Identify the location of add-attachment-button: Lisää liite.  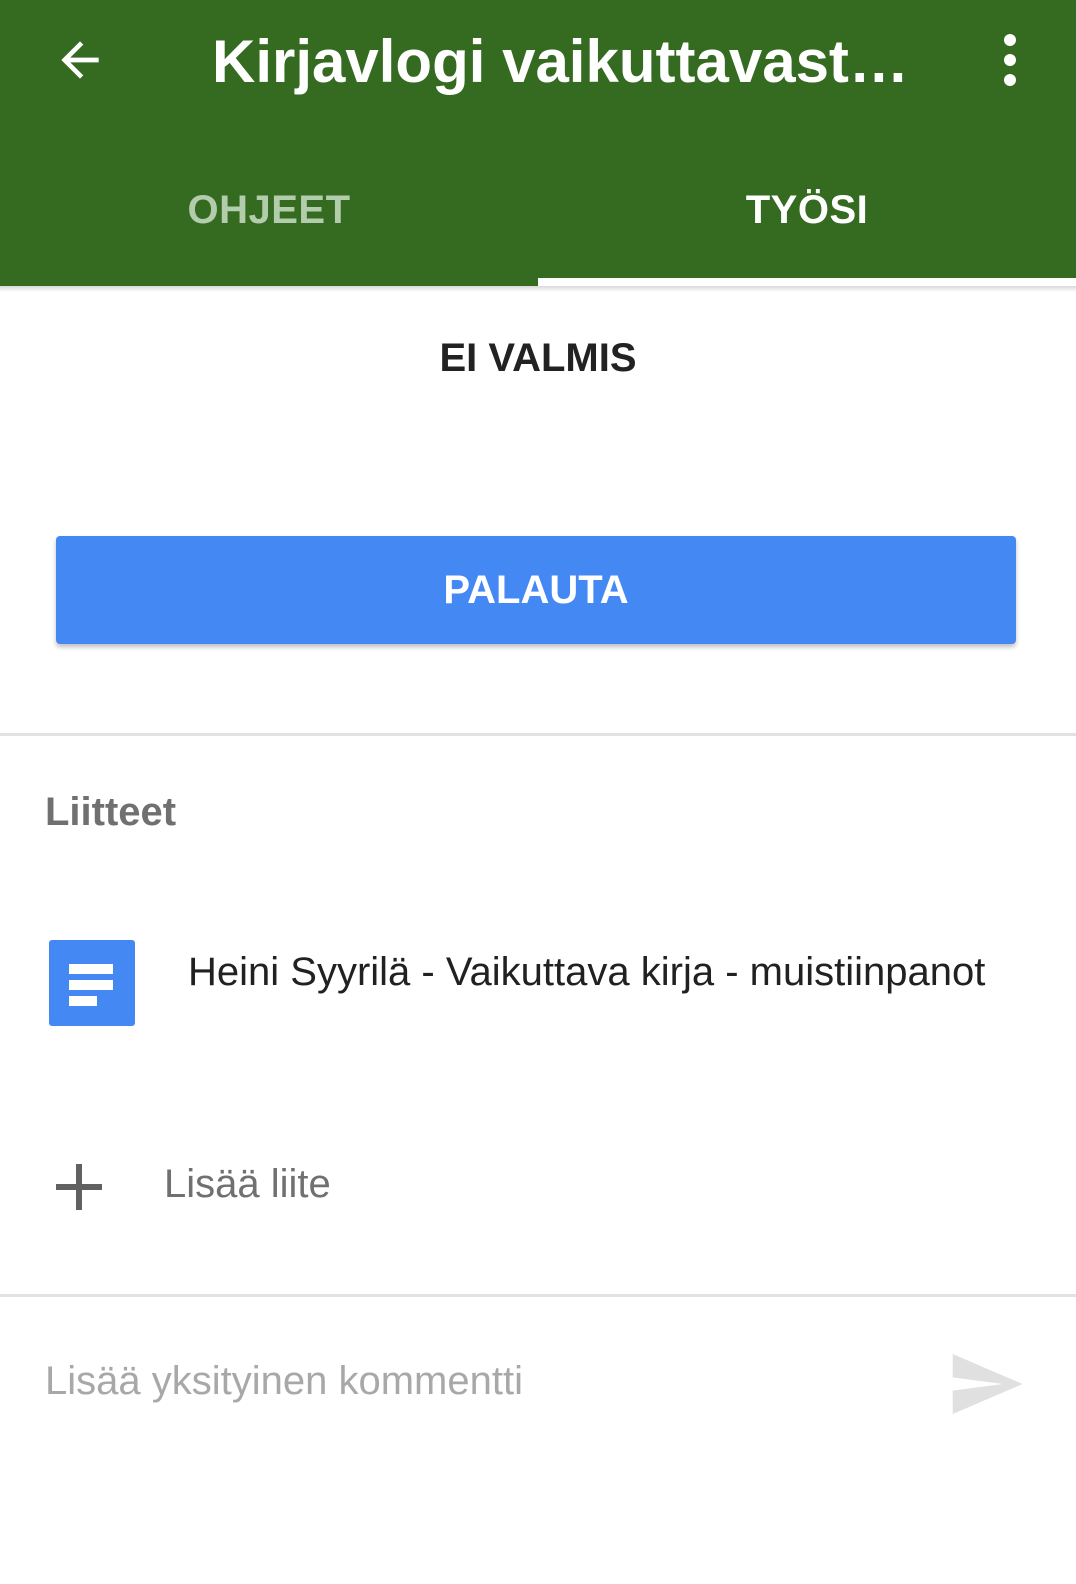
(538, 1185).